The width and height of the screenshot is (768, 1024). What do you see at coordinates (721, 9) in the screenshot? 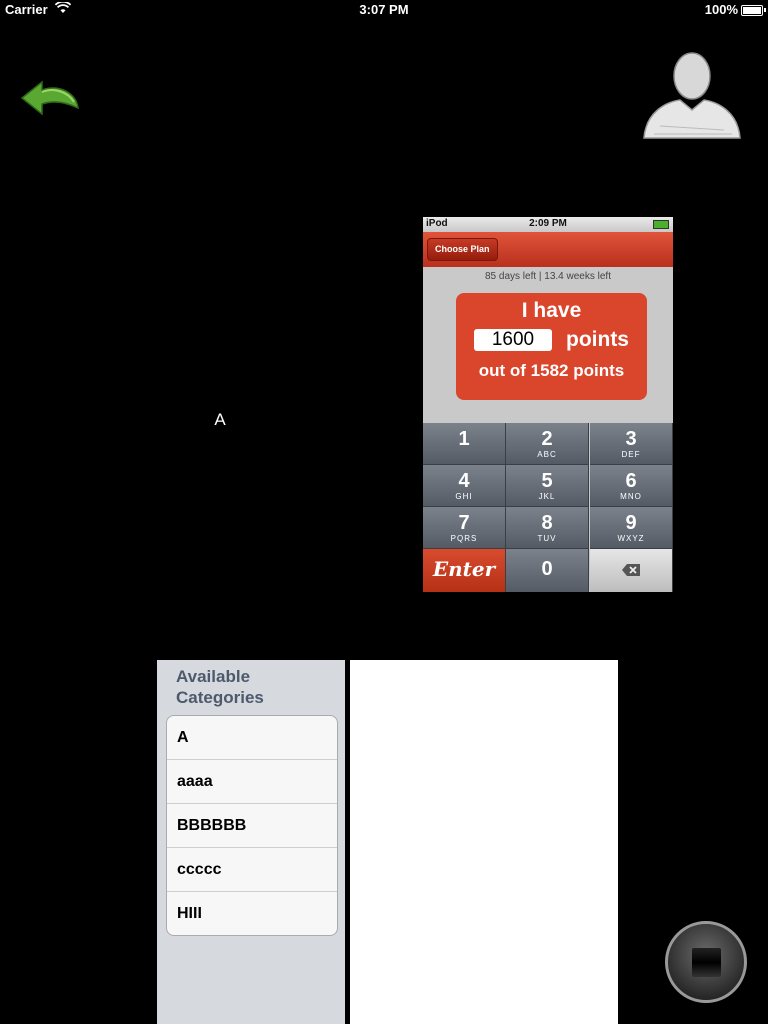
I see `battery-percent: 100%` at bounding box center [721, 9].